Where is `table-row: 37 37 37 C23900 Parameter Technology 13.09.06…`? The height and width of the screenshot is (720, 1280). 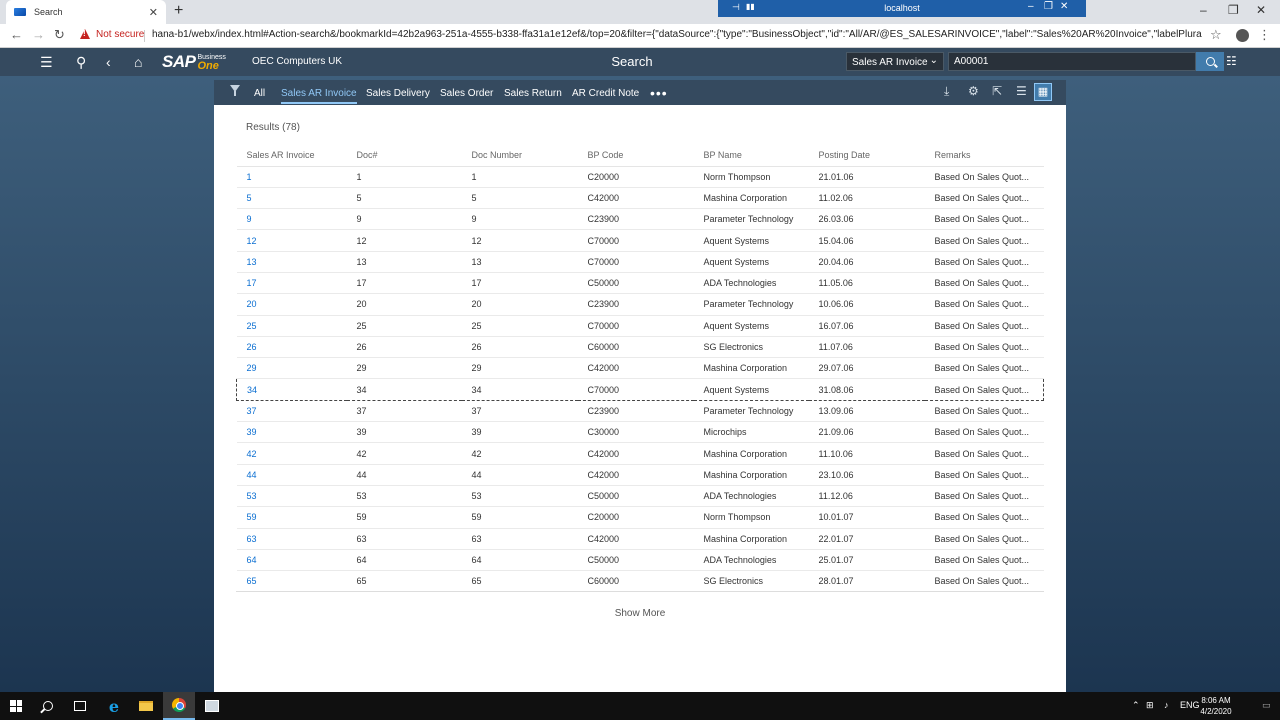
table-row: 37 37 37 C23900 Parameter Technology 13.09.06… is located at coordinates (640, 411).